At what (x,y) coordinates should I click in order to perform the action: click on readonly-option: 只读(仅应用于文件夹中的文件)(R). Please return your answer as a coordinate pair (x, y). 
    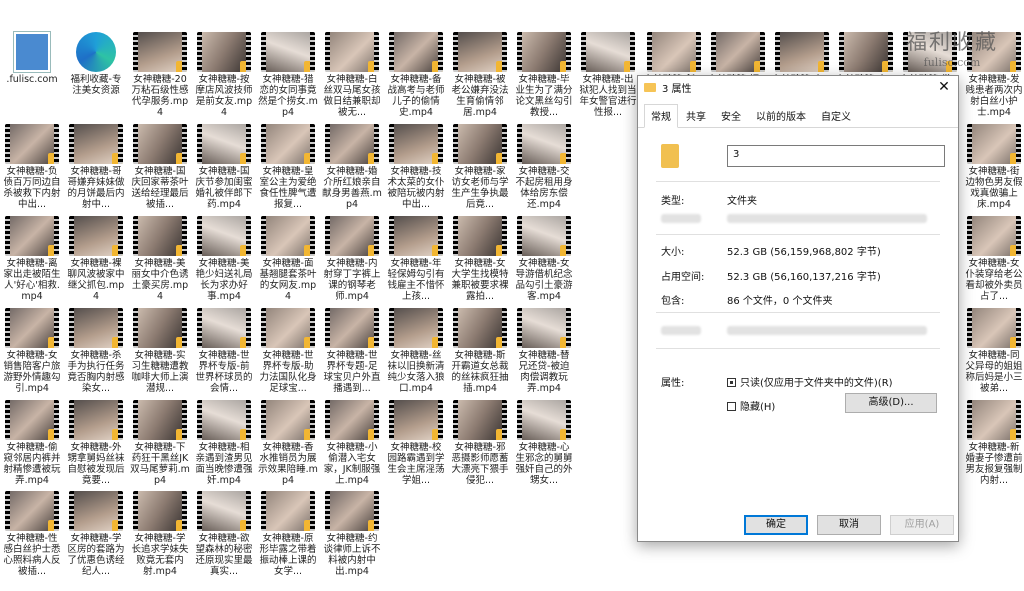
    Looking at the image, I should click on (839, 381).